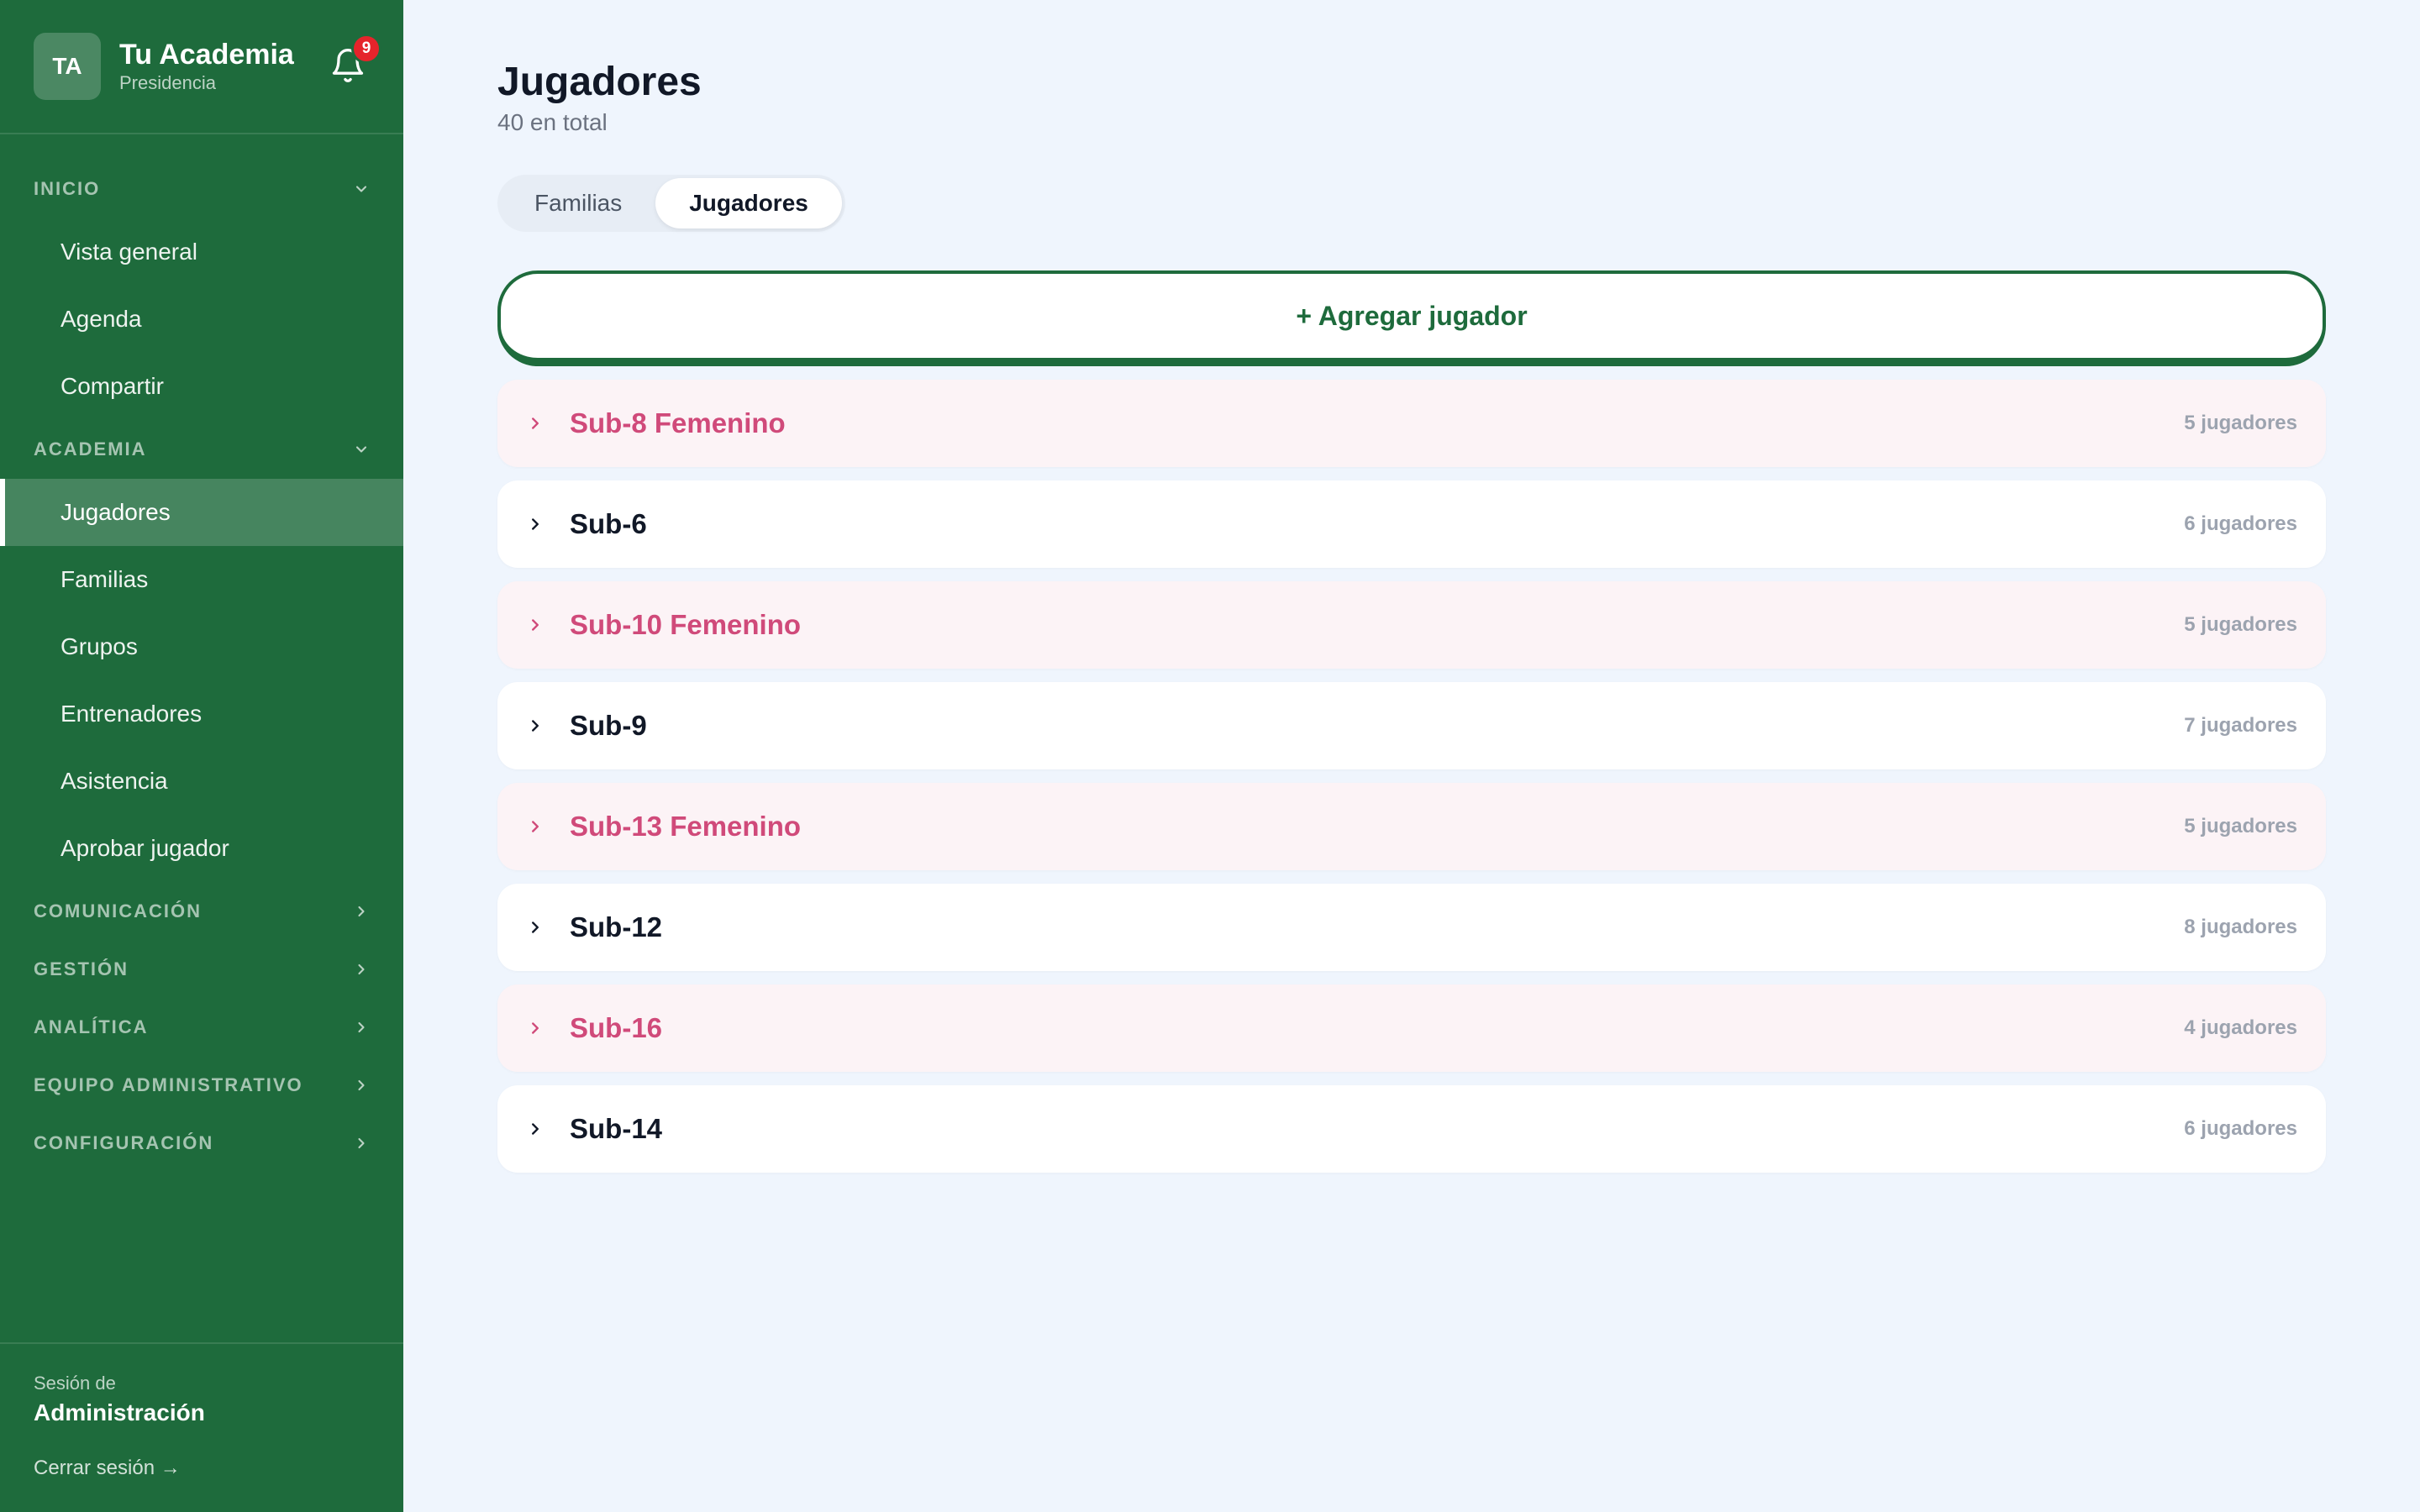 This screenshot has width=2420, height=1512. I want to click on group-row: Sub-6 6 jugadores, so click(1411, 524).